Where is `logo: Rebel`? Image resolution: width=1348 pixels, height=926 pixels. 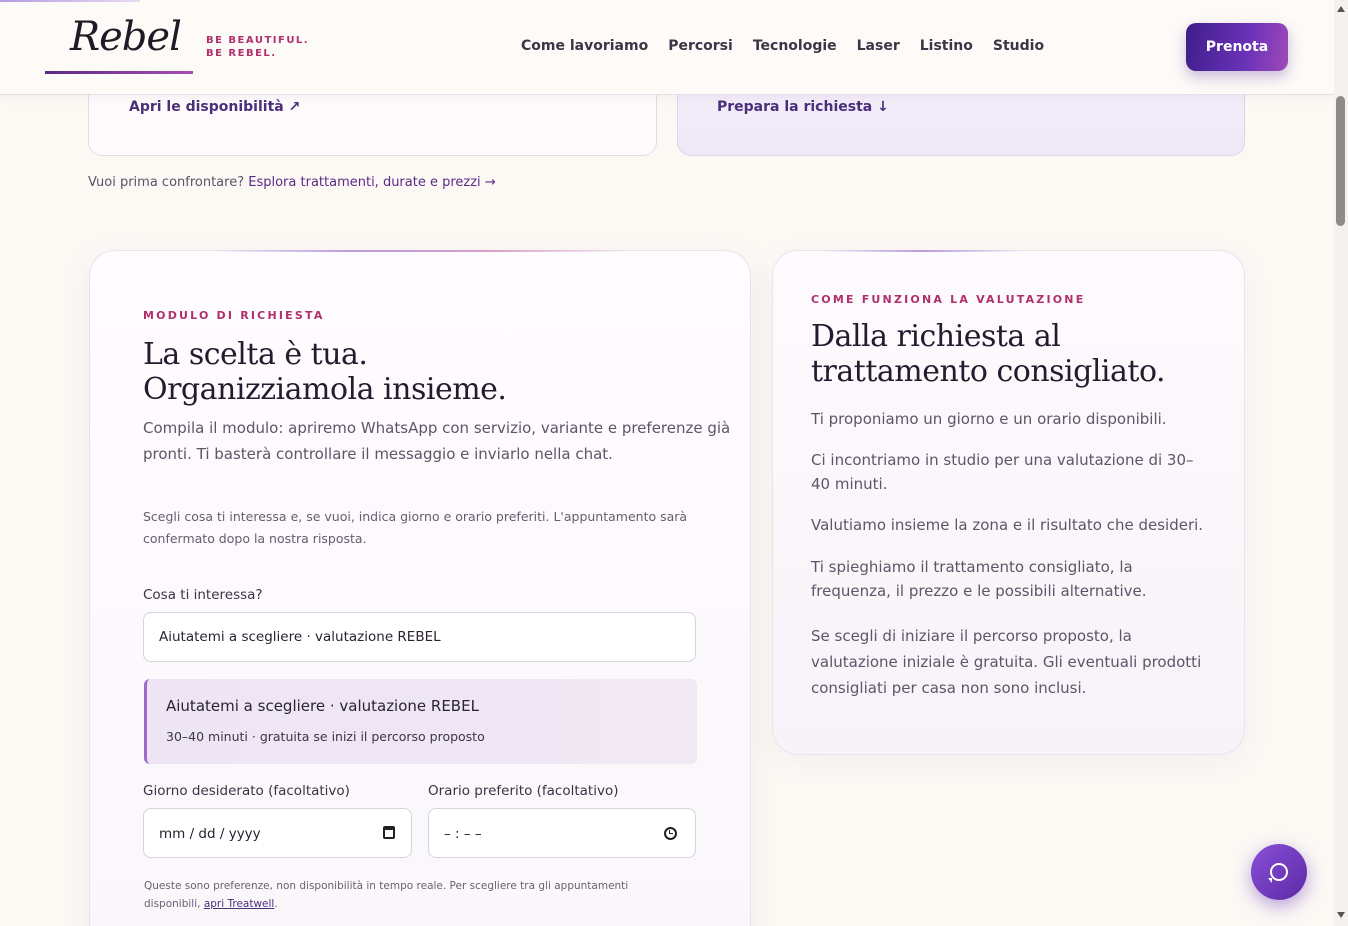 logo: Rebel is located at coordinates (126, 44).